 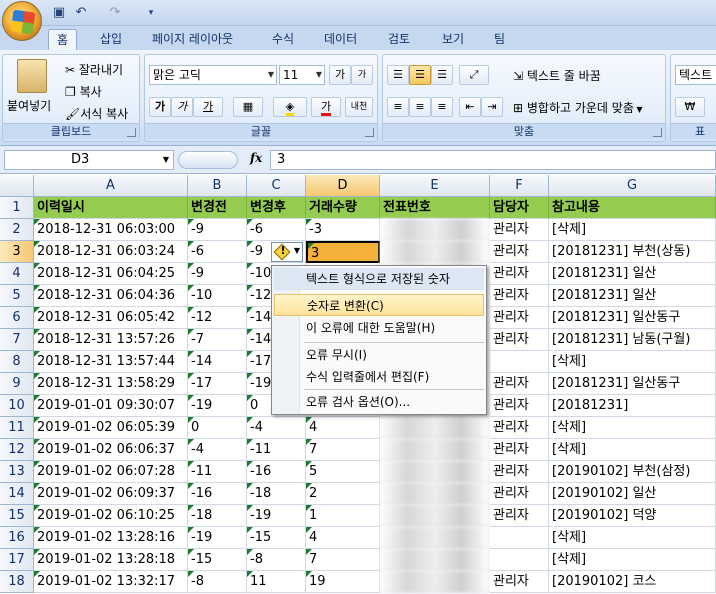 I want to click on table-cell: -17, so click(x=217, y=384).